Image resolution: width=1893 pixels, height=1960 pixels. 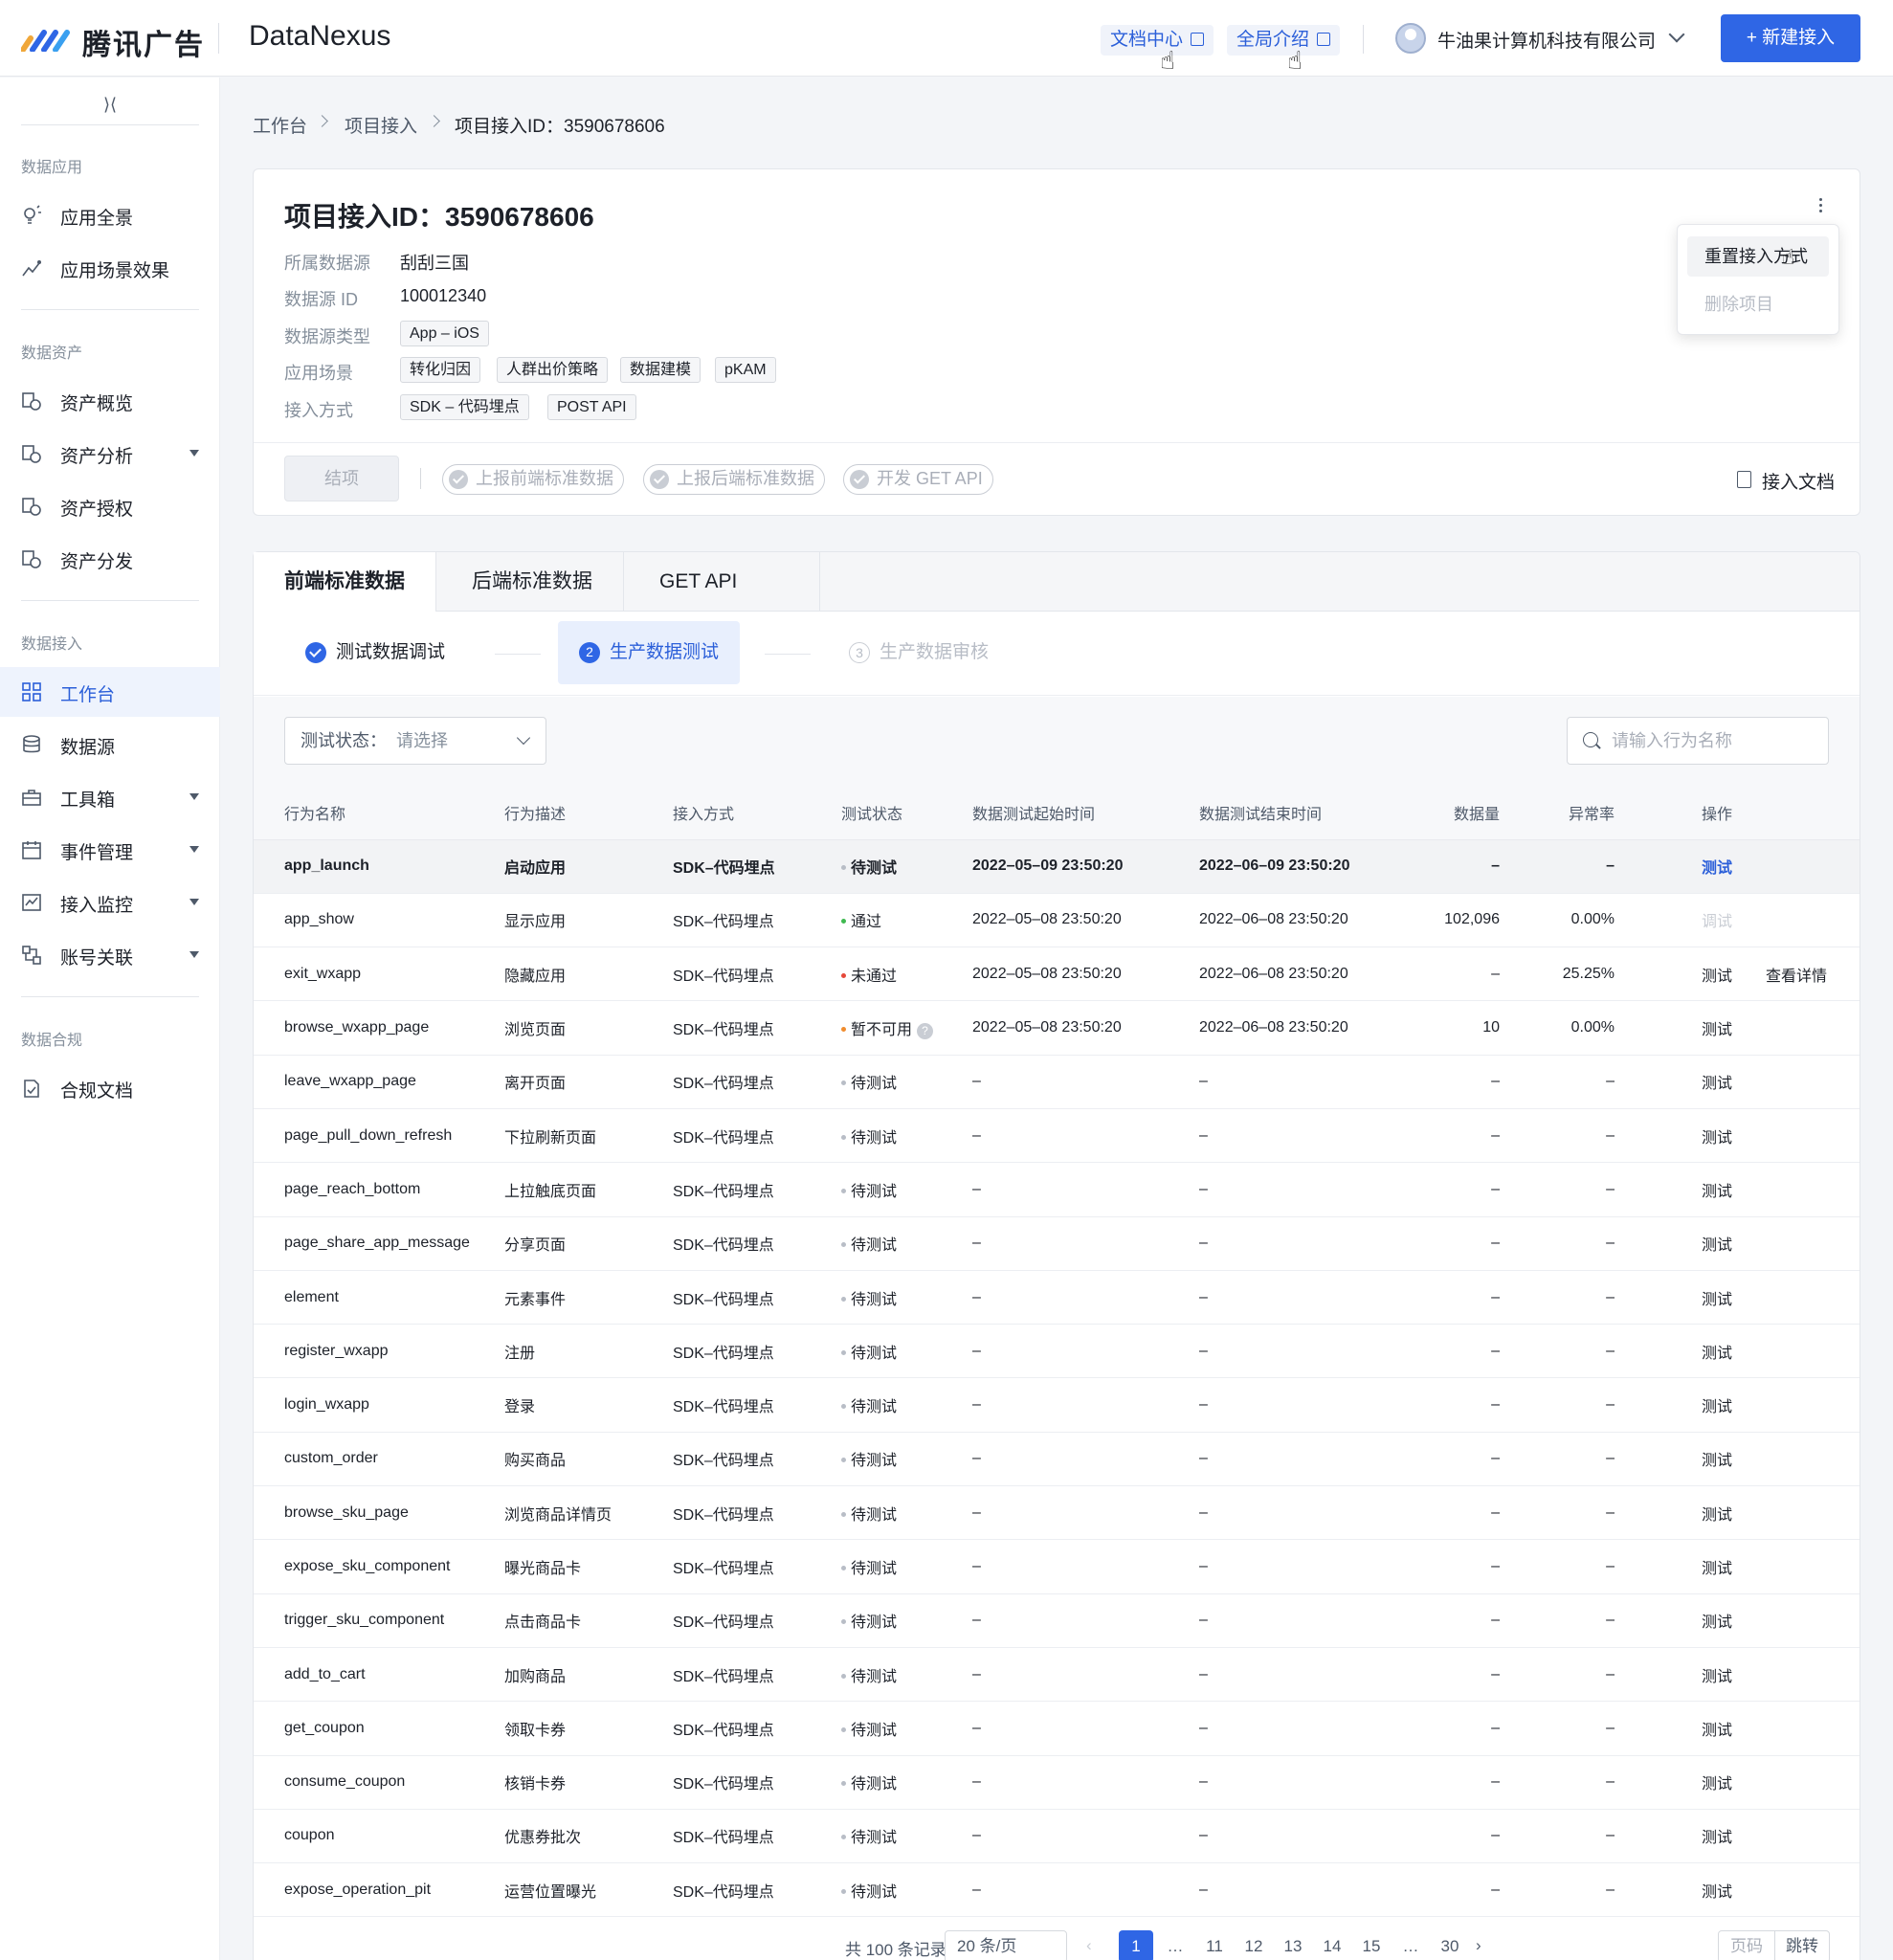 I want to click on page-number: 14, so click(x=1332, y=1945).